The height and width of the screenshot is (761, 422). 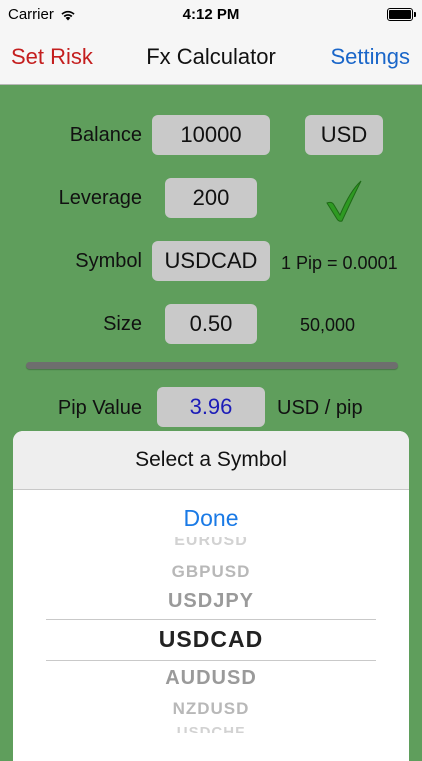 What do you see at coordinates (211, 135) in the screenshot?
I see `balance-field: 10000` at bounding box center [211, 135].